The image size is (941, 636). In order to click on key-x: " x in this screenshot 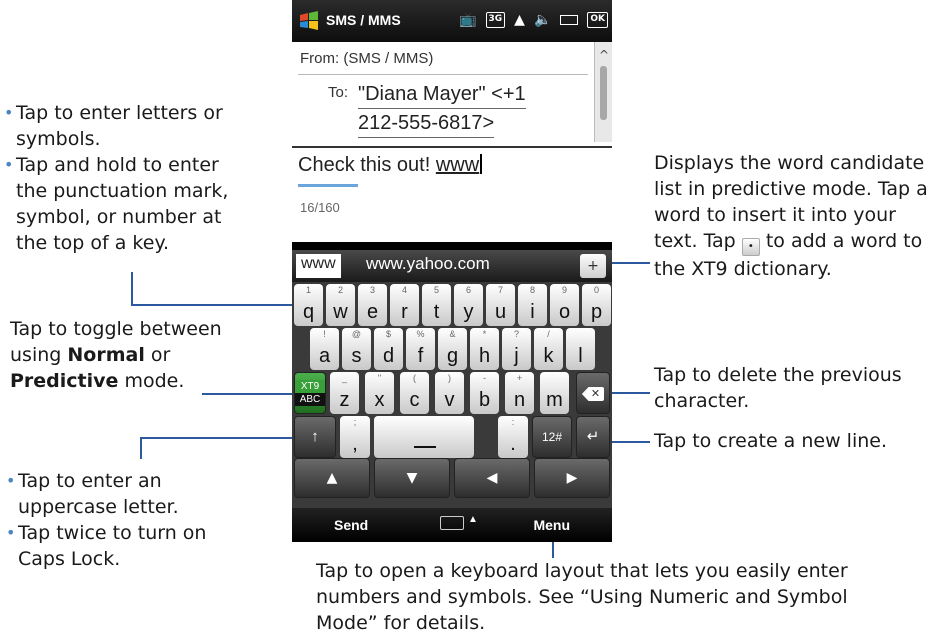, I will do `click(379, 393)`.